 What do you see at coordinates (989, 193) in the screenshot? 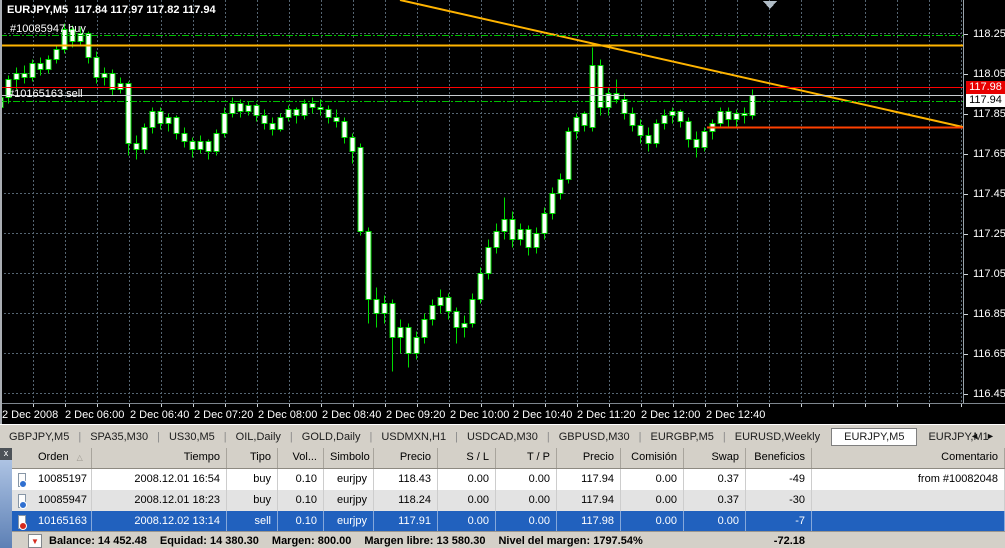
I see `price-tick-label: 117.45` at bounding box center [989, 193].